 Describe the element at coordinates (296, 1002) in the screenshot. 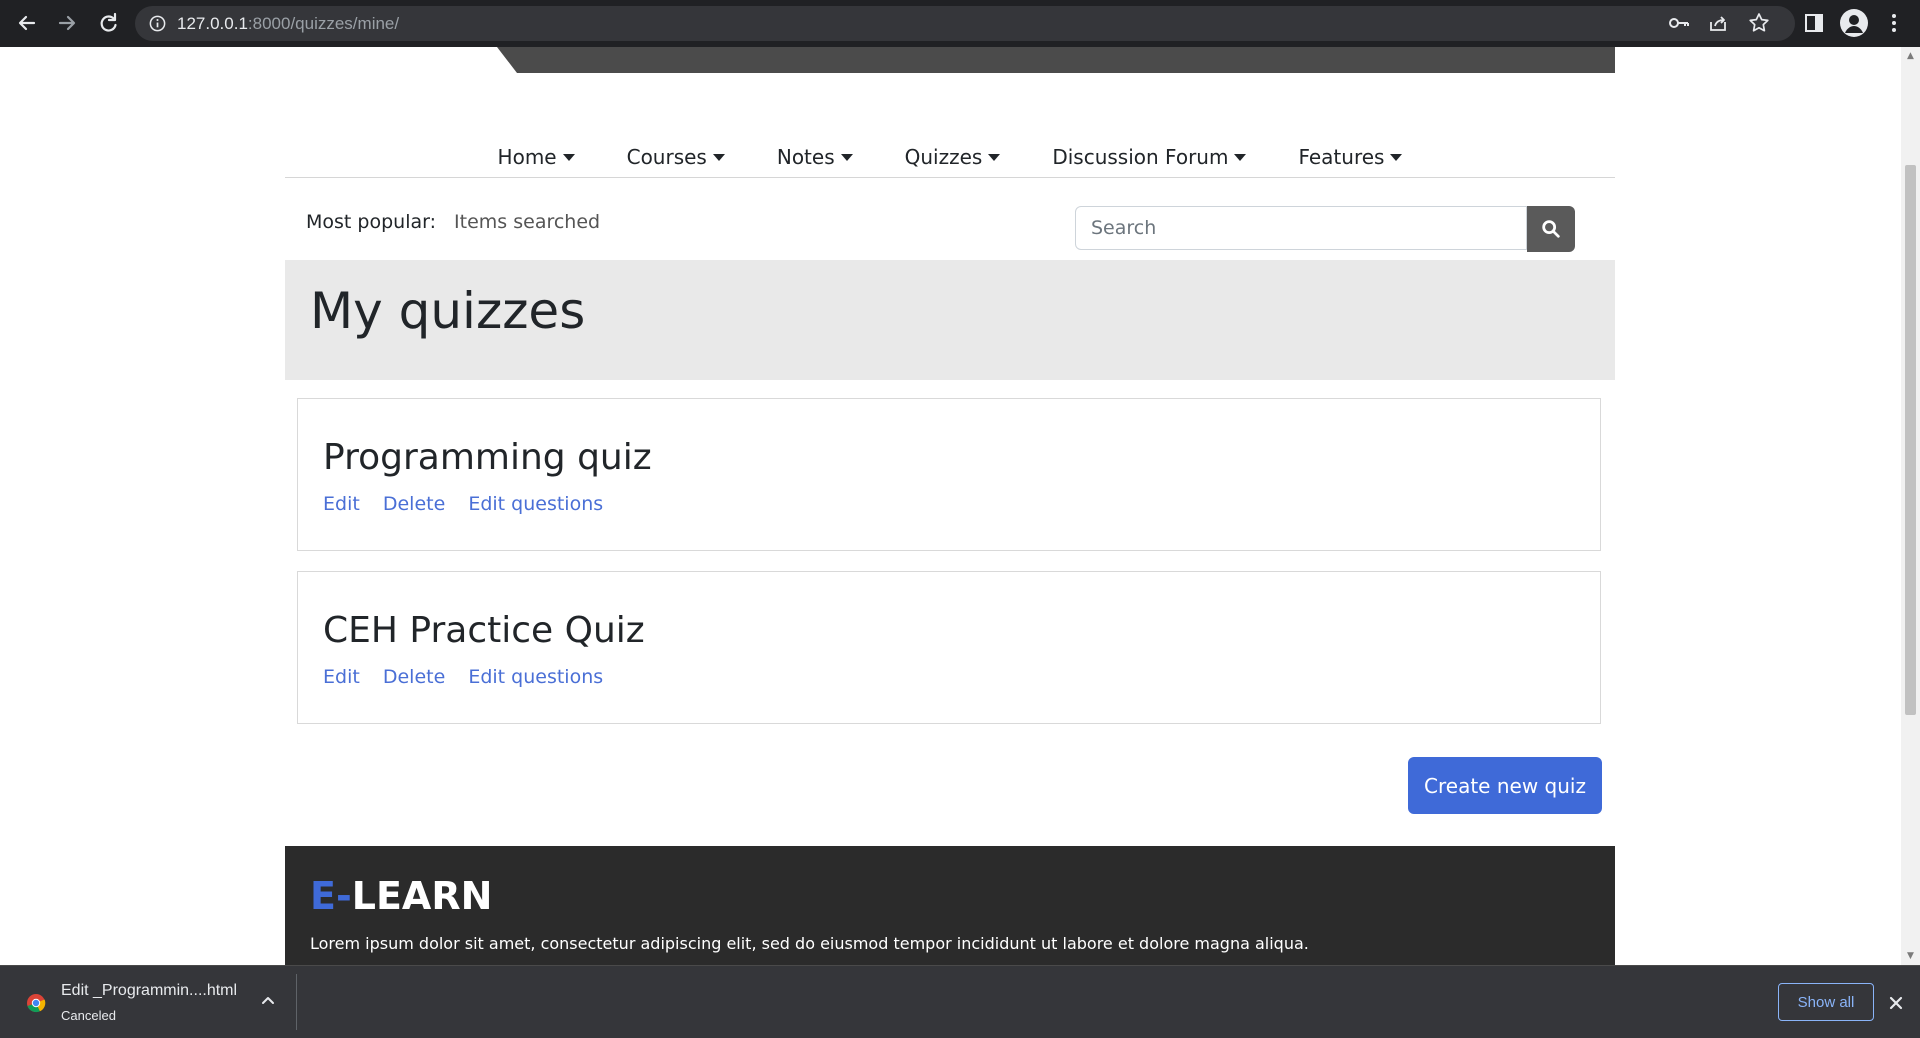

I see `download-divider` at that location.